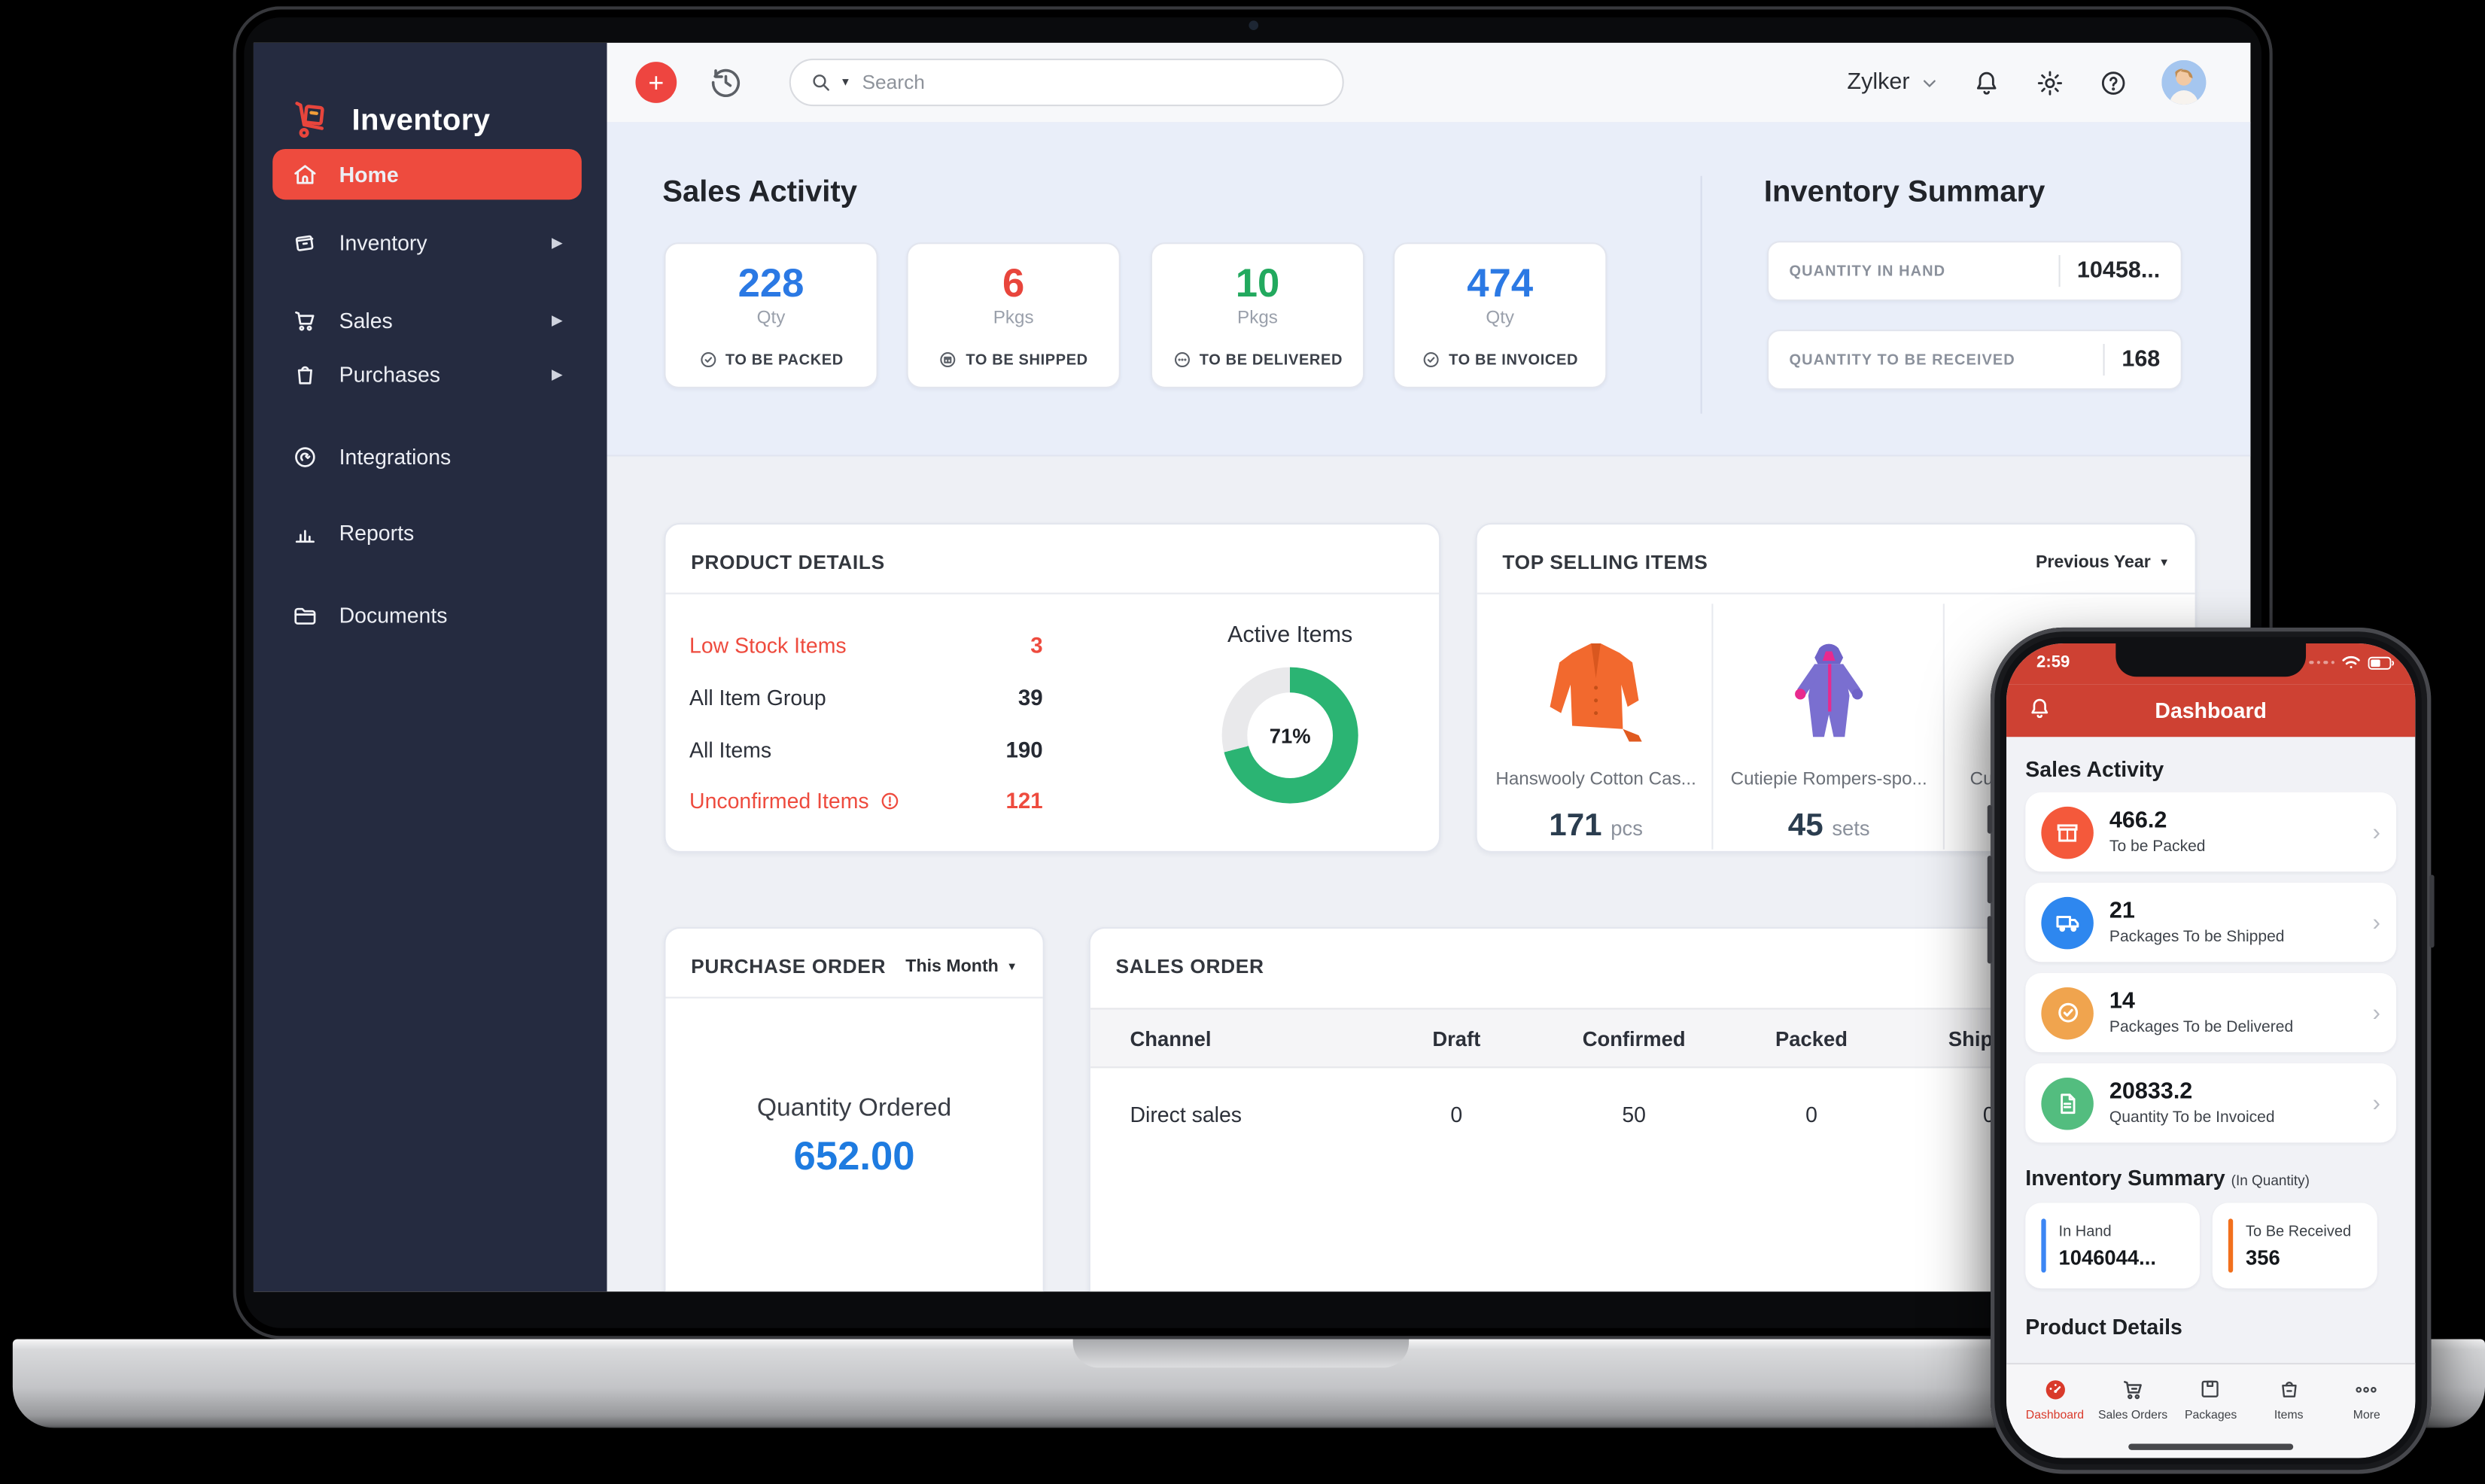 This screenshot has width=2485, height=1484. What do you see at coordinates (377, 532) in the screenshot?
I see `sidebar-item-label: Reports` at bounding box center [377, 532].